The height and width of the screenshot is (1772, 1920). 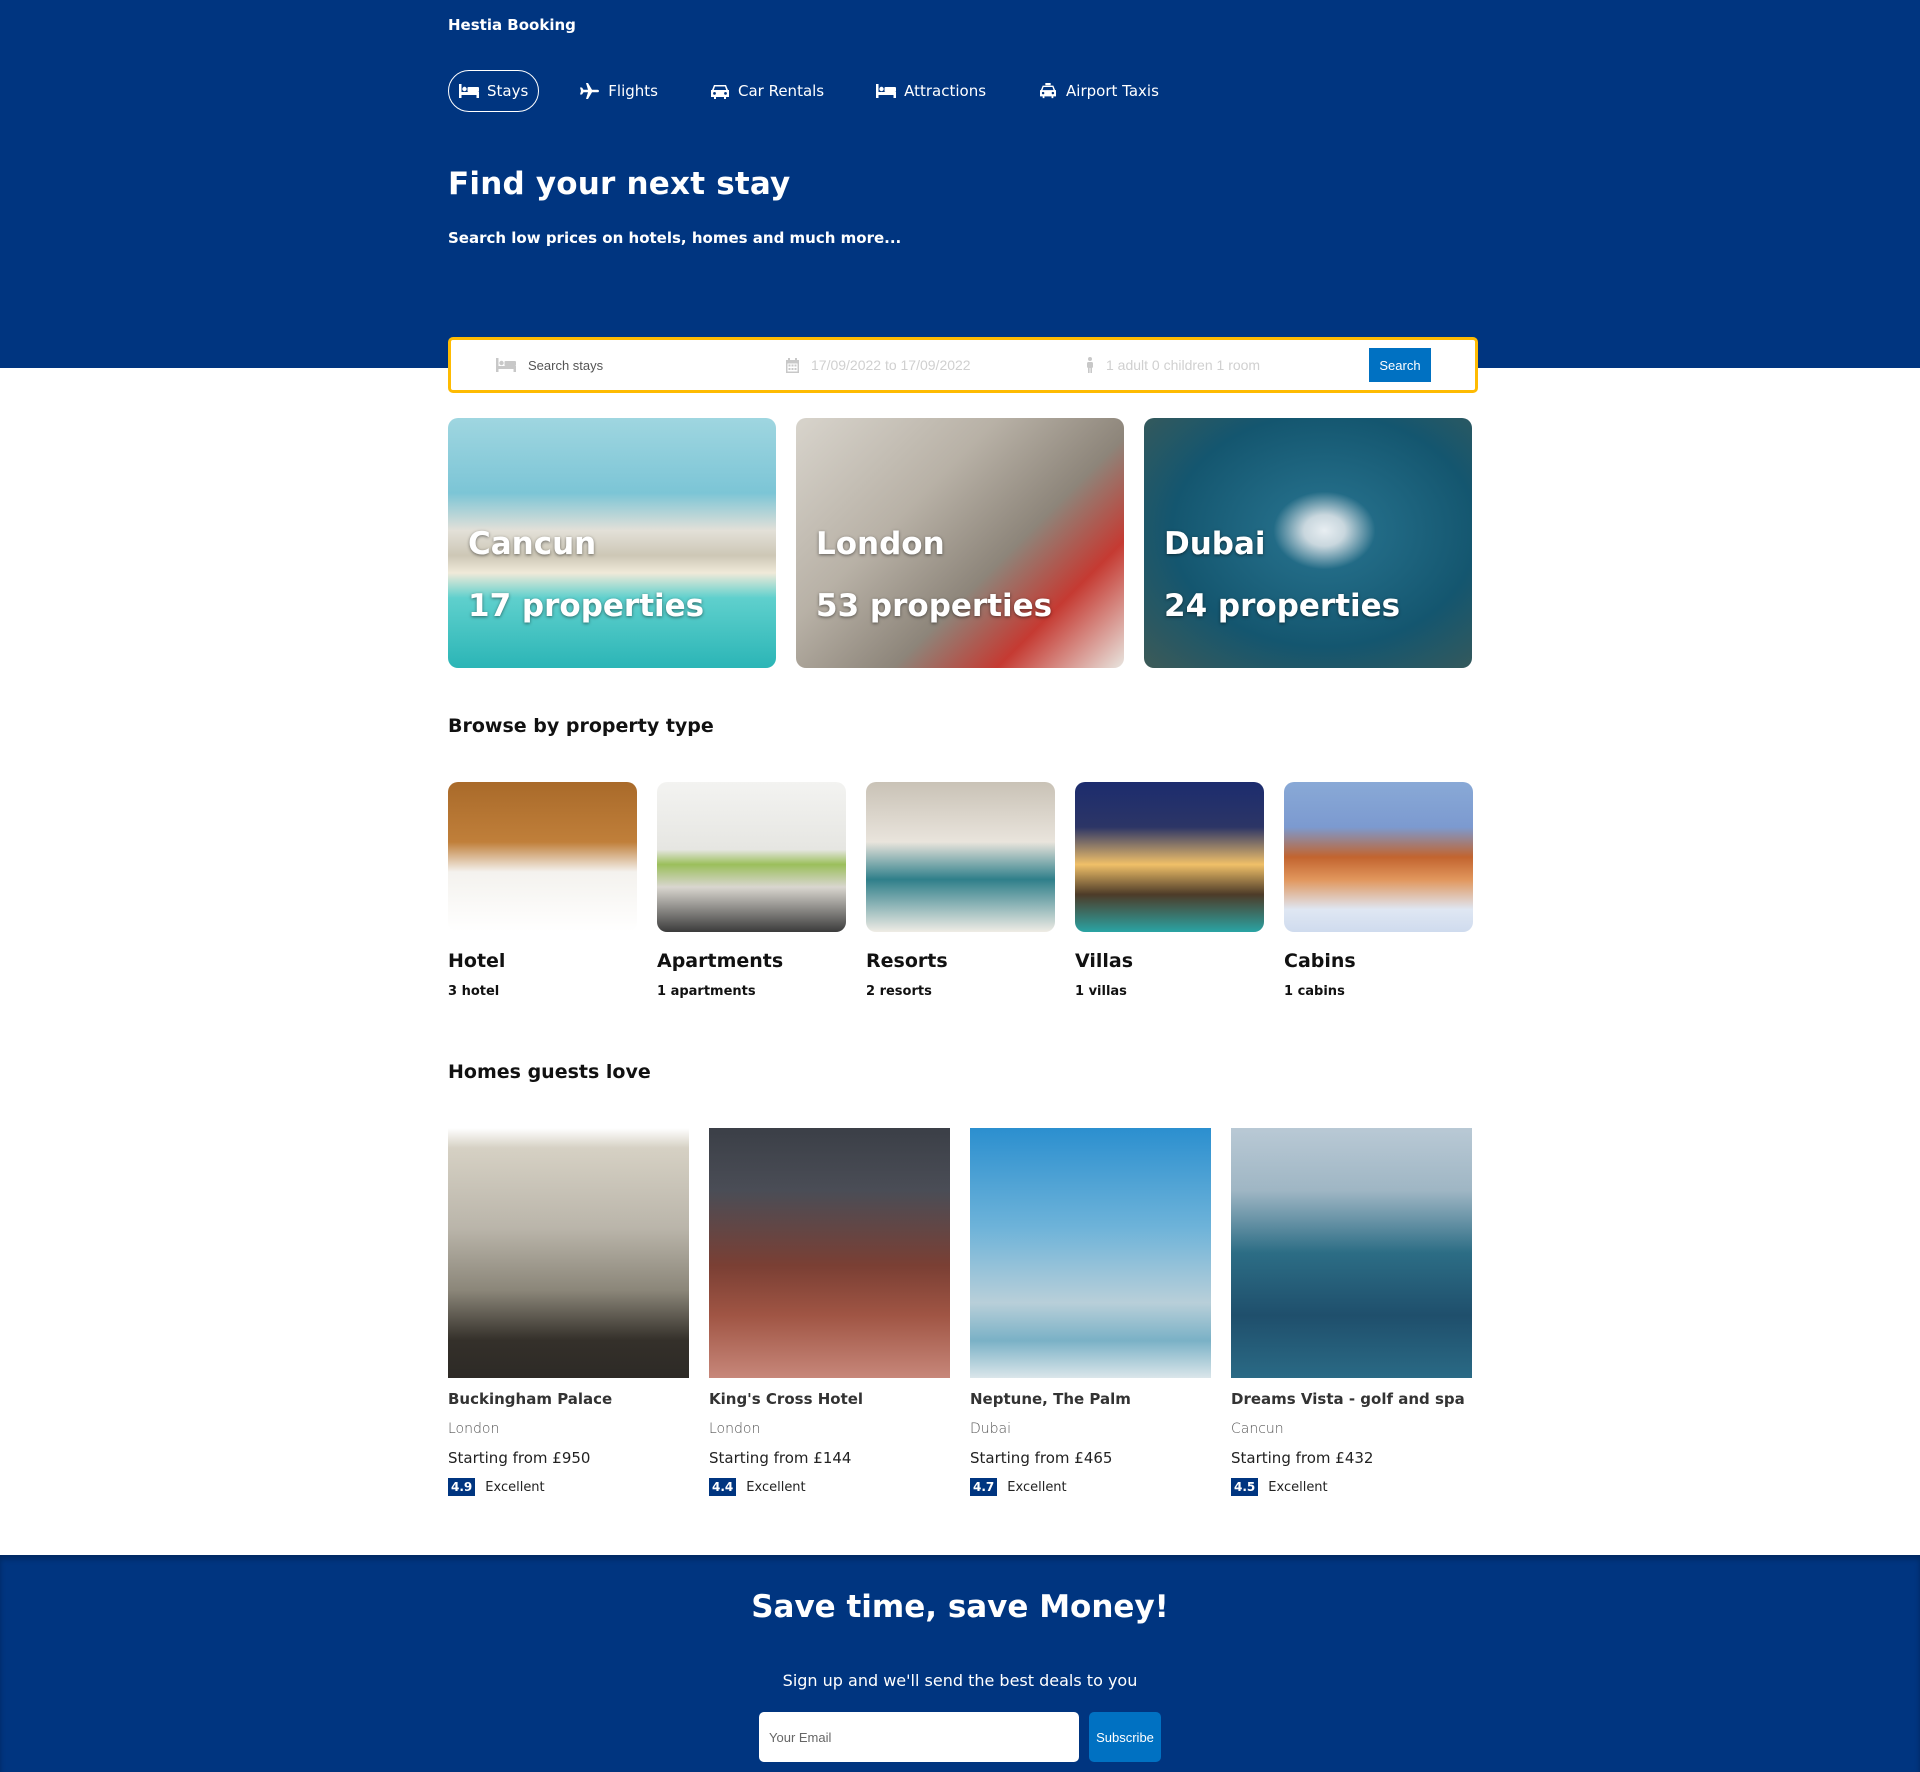 I want to click on date-range-value: 17/09/2022 to 17/09/2022, so click(x=891, y=365).